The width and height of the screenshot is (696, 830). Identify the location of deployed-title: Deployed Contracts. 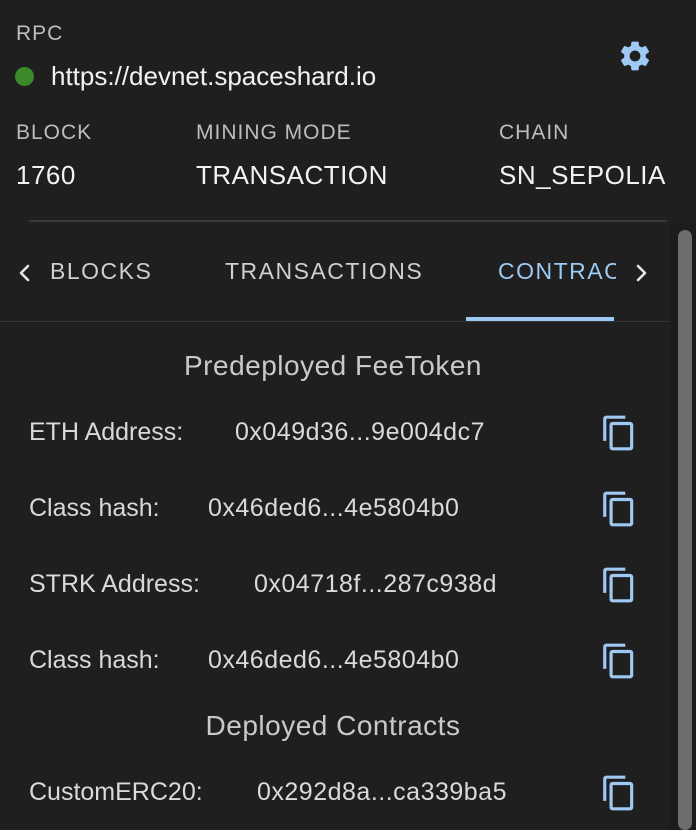
(333, 725).